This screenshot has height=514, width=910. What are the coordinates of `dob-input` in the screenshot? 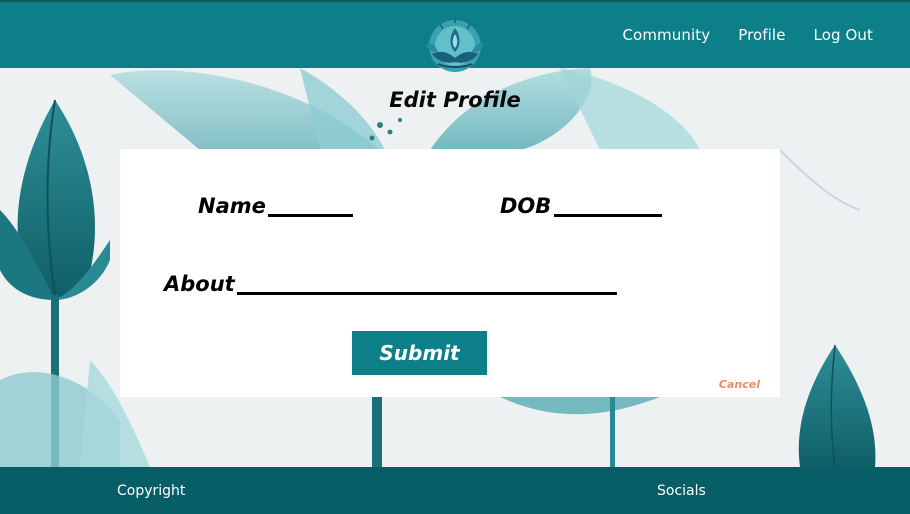 It's located at (608, 215).